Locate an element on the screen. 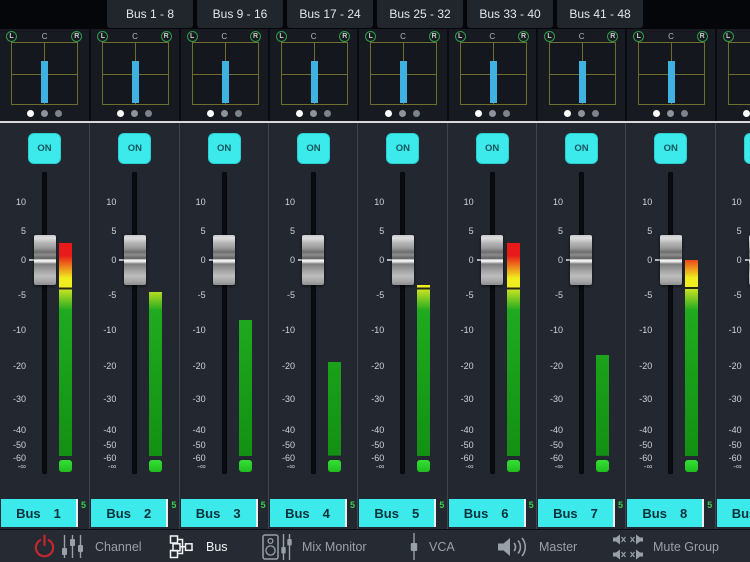 This screenshot has height=562, width=750. nav-item-mix-monitor: Mix Monitor is located at coordinates (314, 546).